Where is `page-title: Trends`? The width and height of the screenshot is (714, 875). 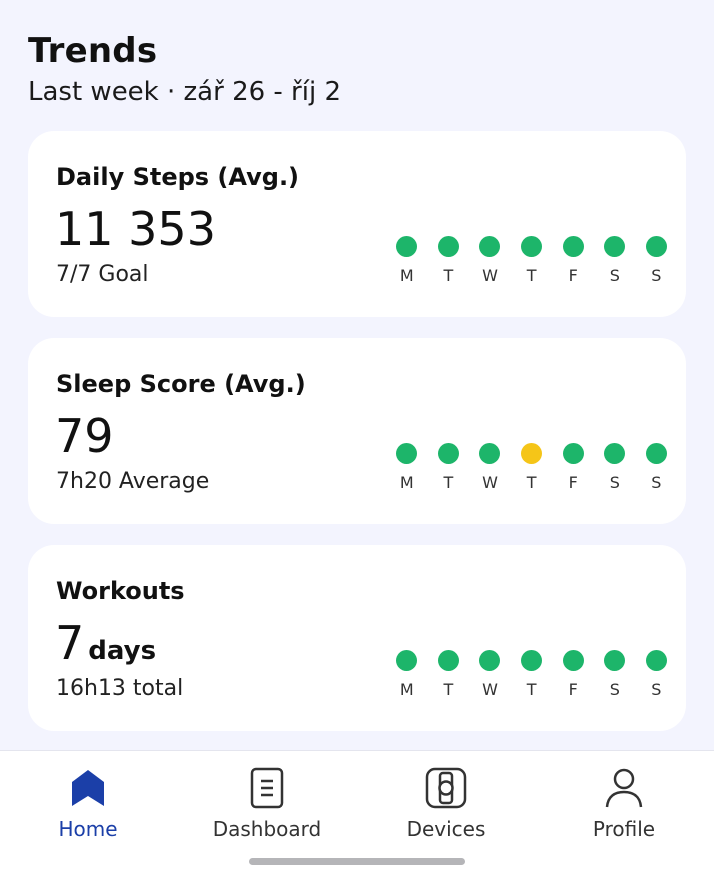
page-title: Trends is located at coordinates (93, 51).